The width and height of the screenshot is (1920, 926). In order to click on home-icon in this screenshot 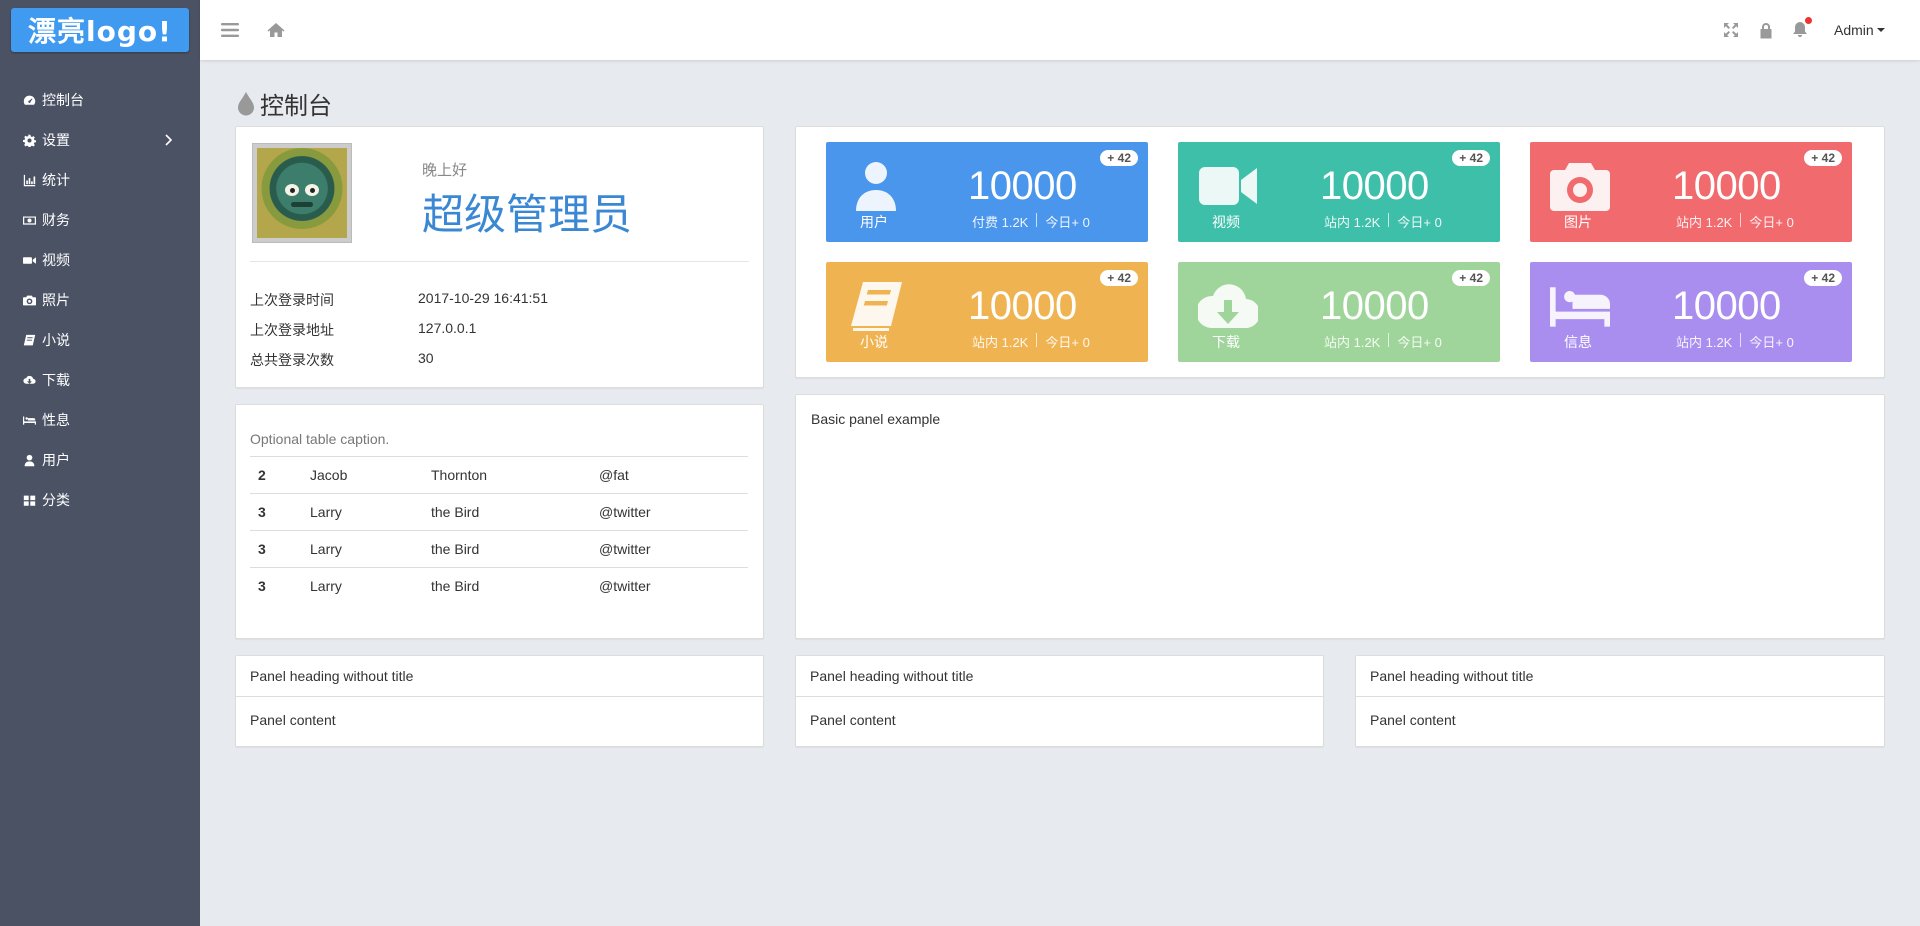, I will do `click(276, 30)`.